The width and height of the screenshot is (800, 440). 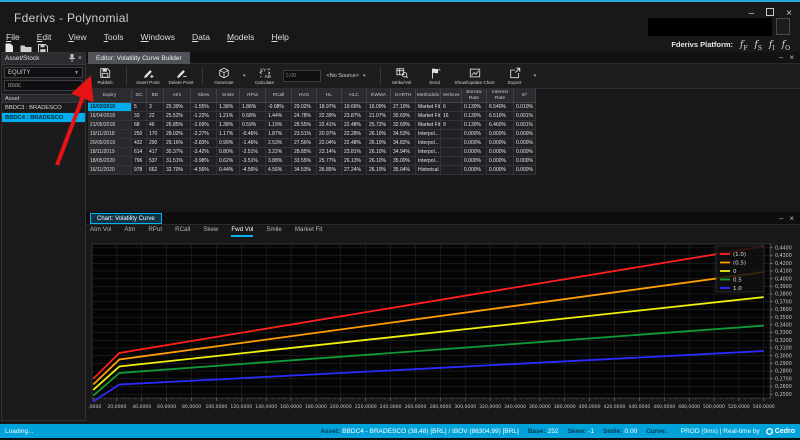 I want to click on publish-button: Publish, so click(x=105, y=76).